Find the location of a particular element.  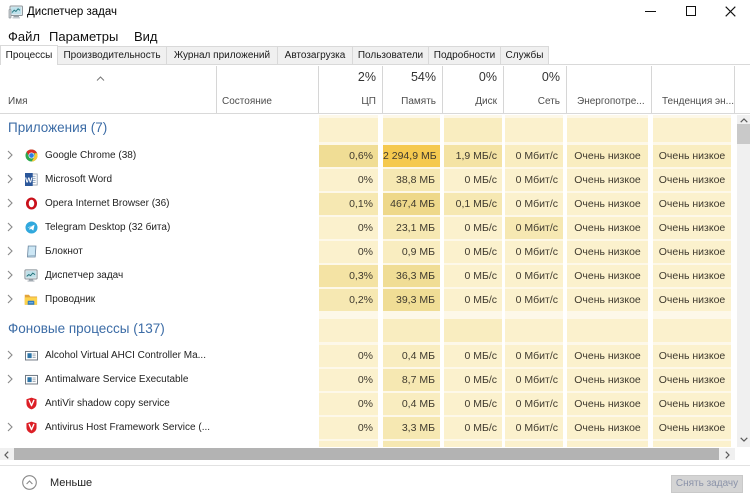

svg-text: W is located at coordinates (29, 179).